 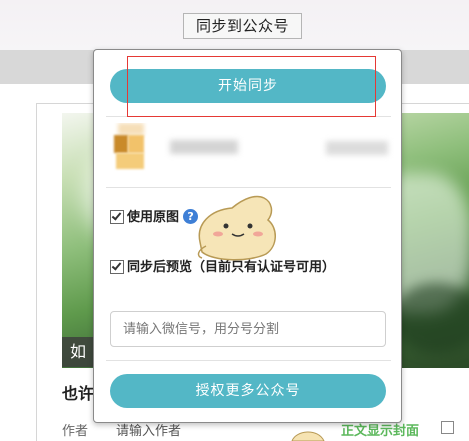 What do you see at coordinates (248, 391) in the screenshot?
I see `authorize-more-accounts-button: 授权更多公众号` at bounding box center [248, 391].